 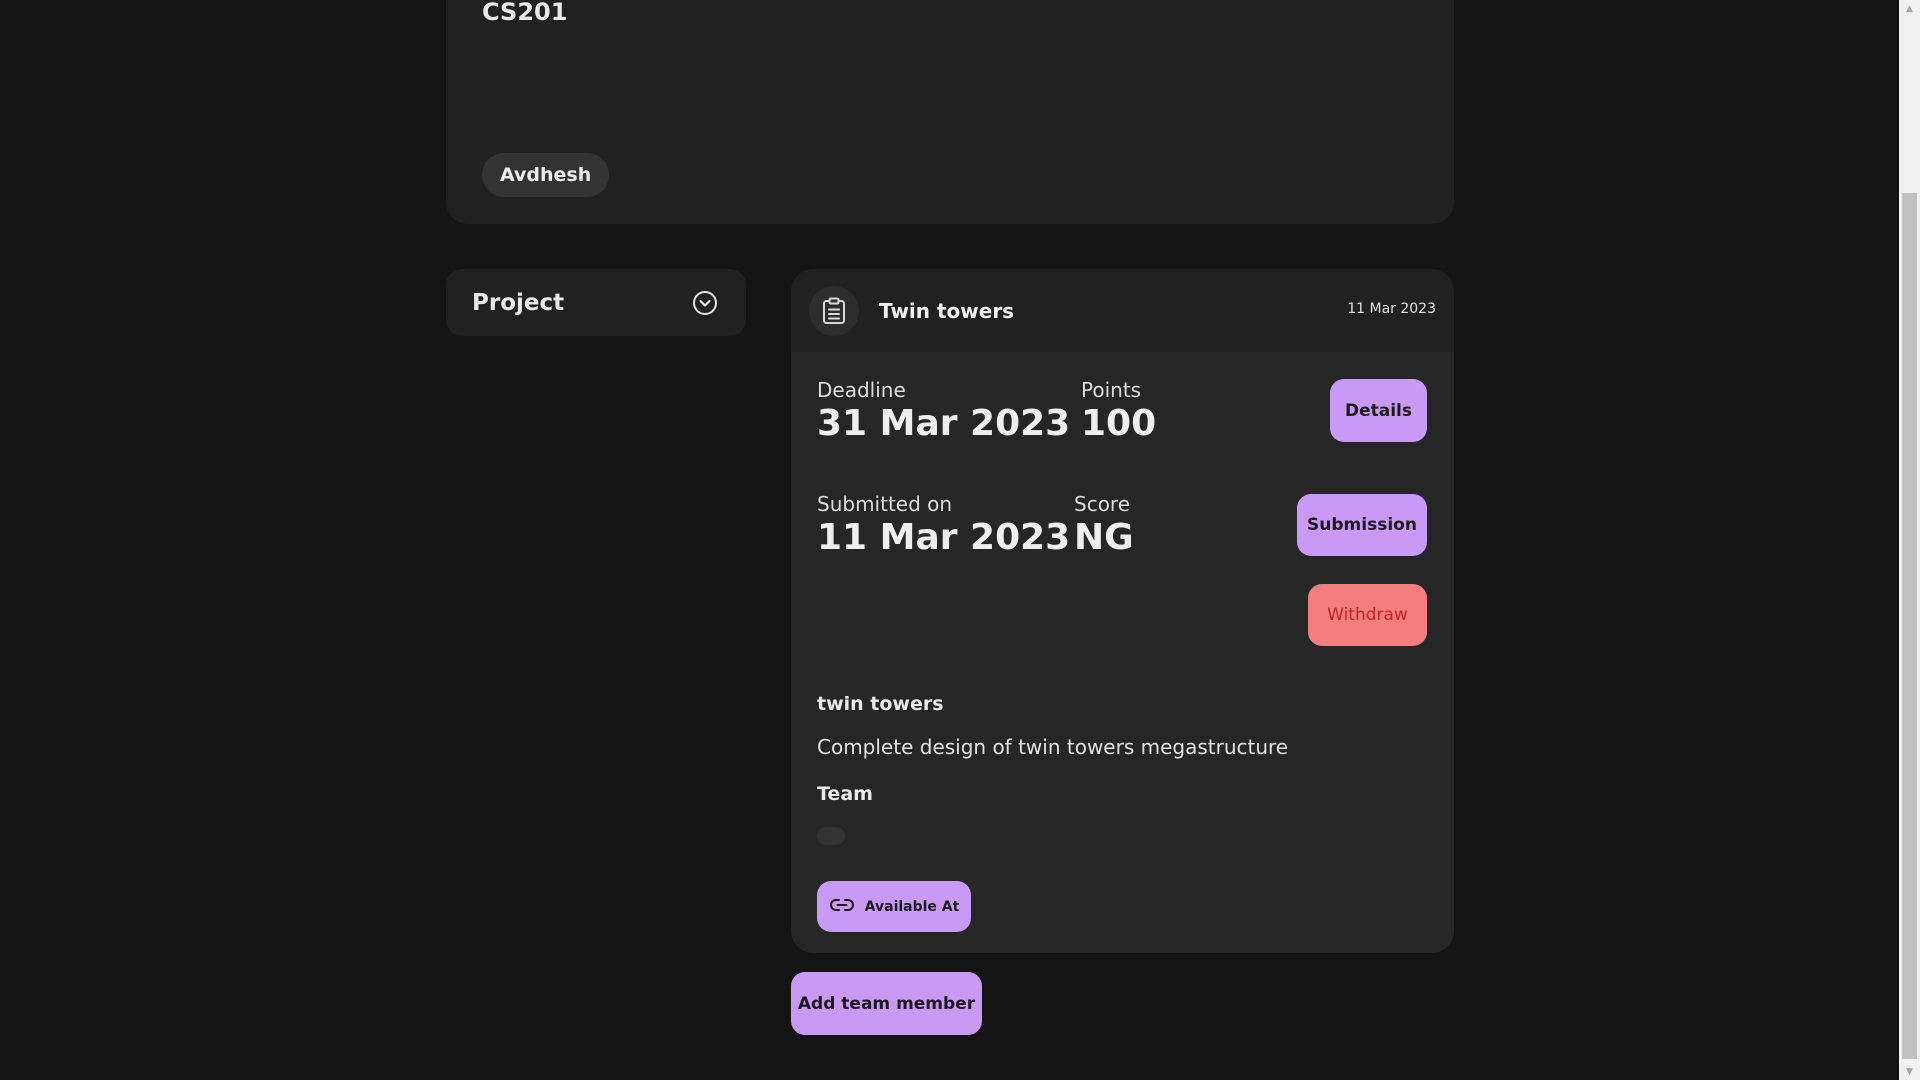 What do you see at coordinates (831, 836) in the screenshot?
I see `team-member-chip` at bounding box center [831, 836].